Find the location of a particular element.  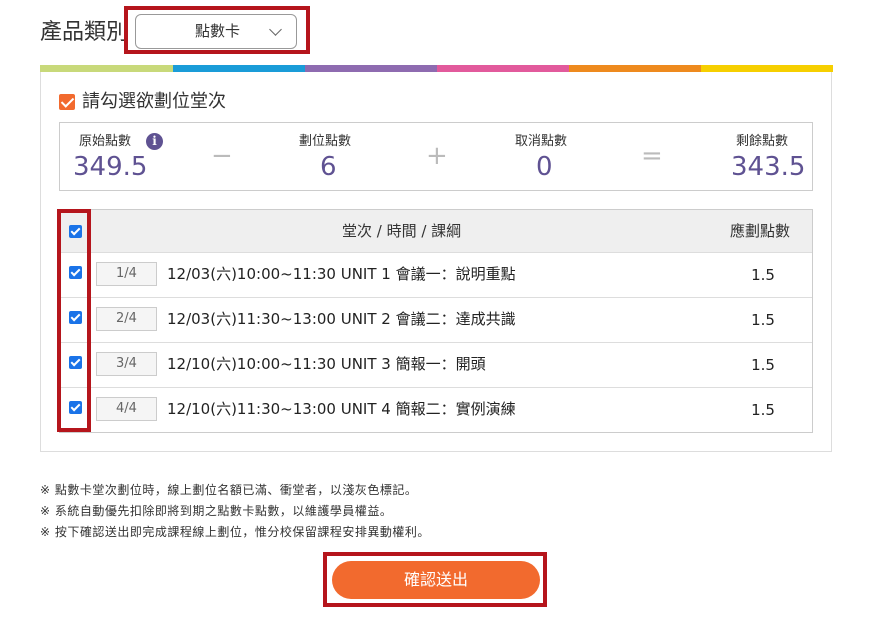

session-seq-1: 1/4 is located at coordinates (126, 274).